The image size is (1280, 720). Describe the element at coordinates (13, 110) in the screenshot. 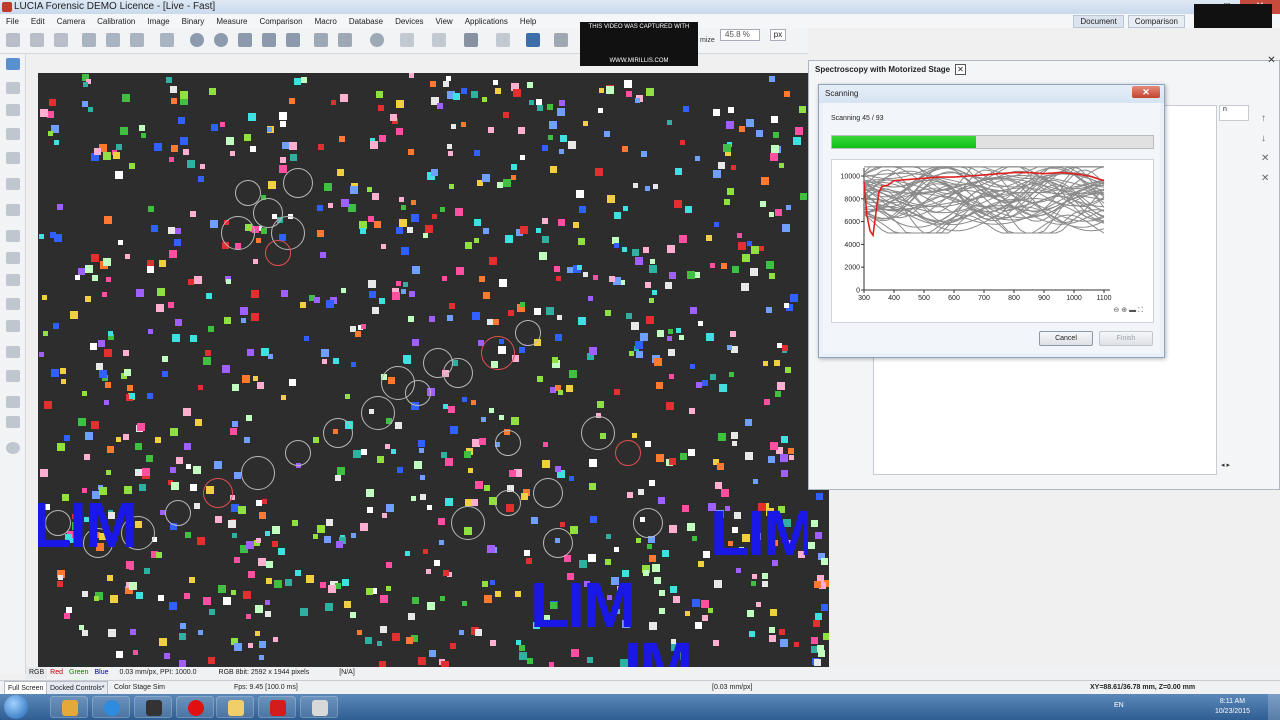

I see `line-tool-icon` at that location.